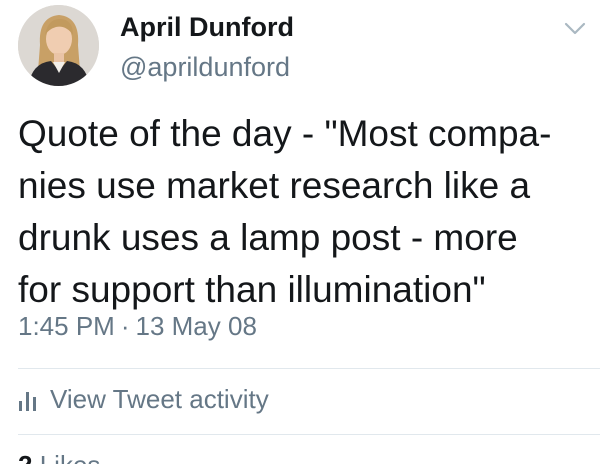 The image size is (600, 464). What do you see at coordinates (252, 289) in the screenshot?
I see `tweet-text-line: for support than illumination"` at bounding box center [252, 289].